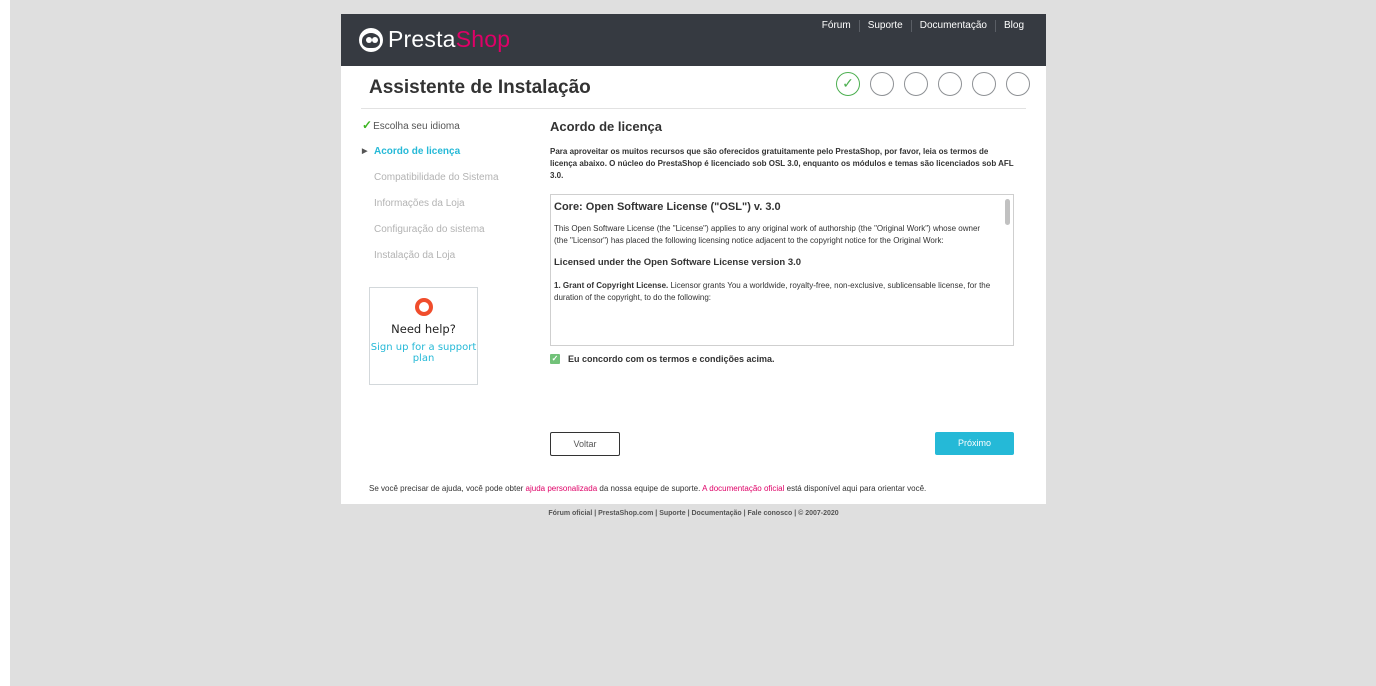 The height and width of the screenshot is (686, 1376). I want to click on personalized-help-link: ajuda personalizada, so click(562, 488).